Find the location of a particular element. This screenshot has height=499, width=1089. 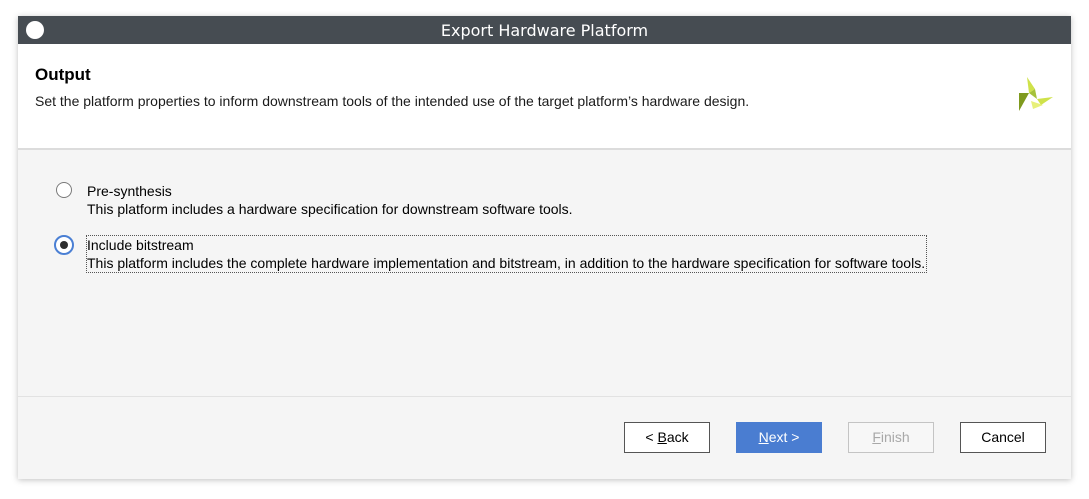

back-button: < Back is located at coordinates (667, 437).